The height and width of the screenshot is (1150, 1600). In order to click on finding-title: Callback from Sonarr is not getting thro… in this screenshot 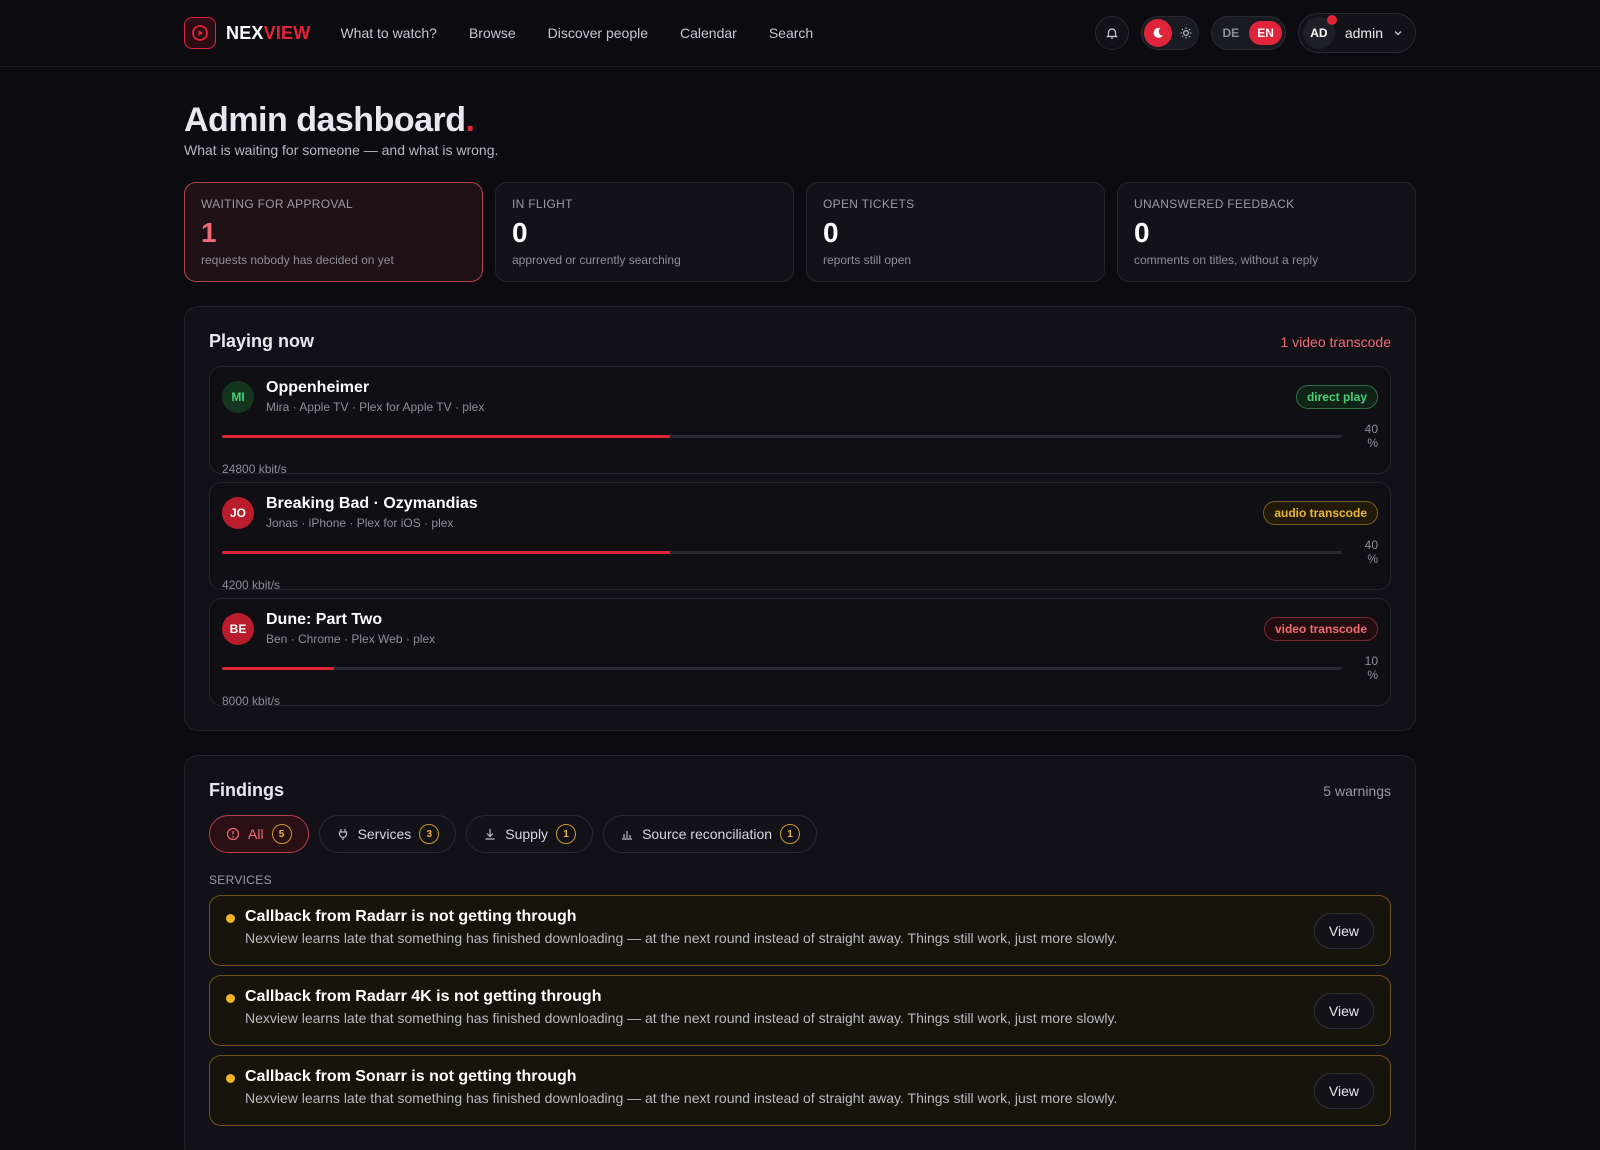, I will do `click(411, 1076)`.